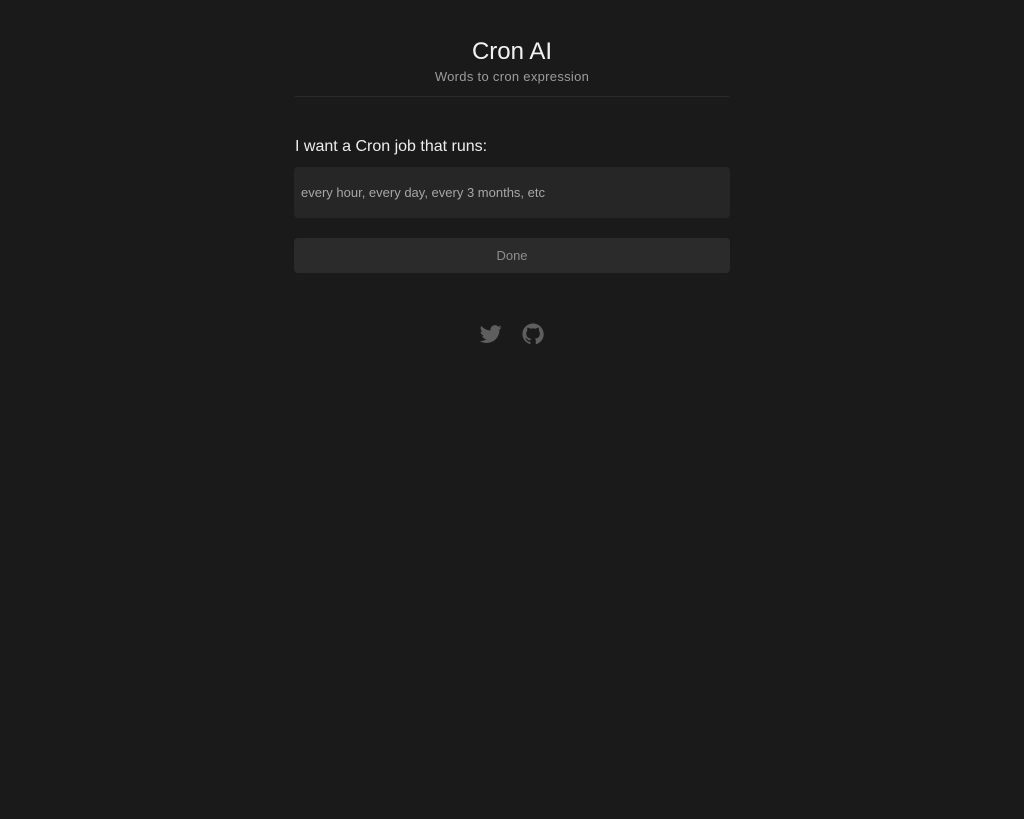  I want to click on header: Cron AI Words to cron expression, so click(512, 66).